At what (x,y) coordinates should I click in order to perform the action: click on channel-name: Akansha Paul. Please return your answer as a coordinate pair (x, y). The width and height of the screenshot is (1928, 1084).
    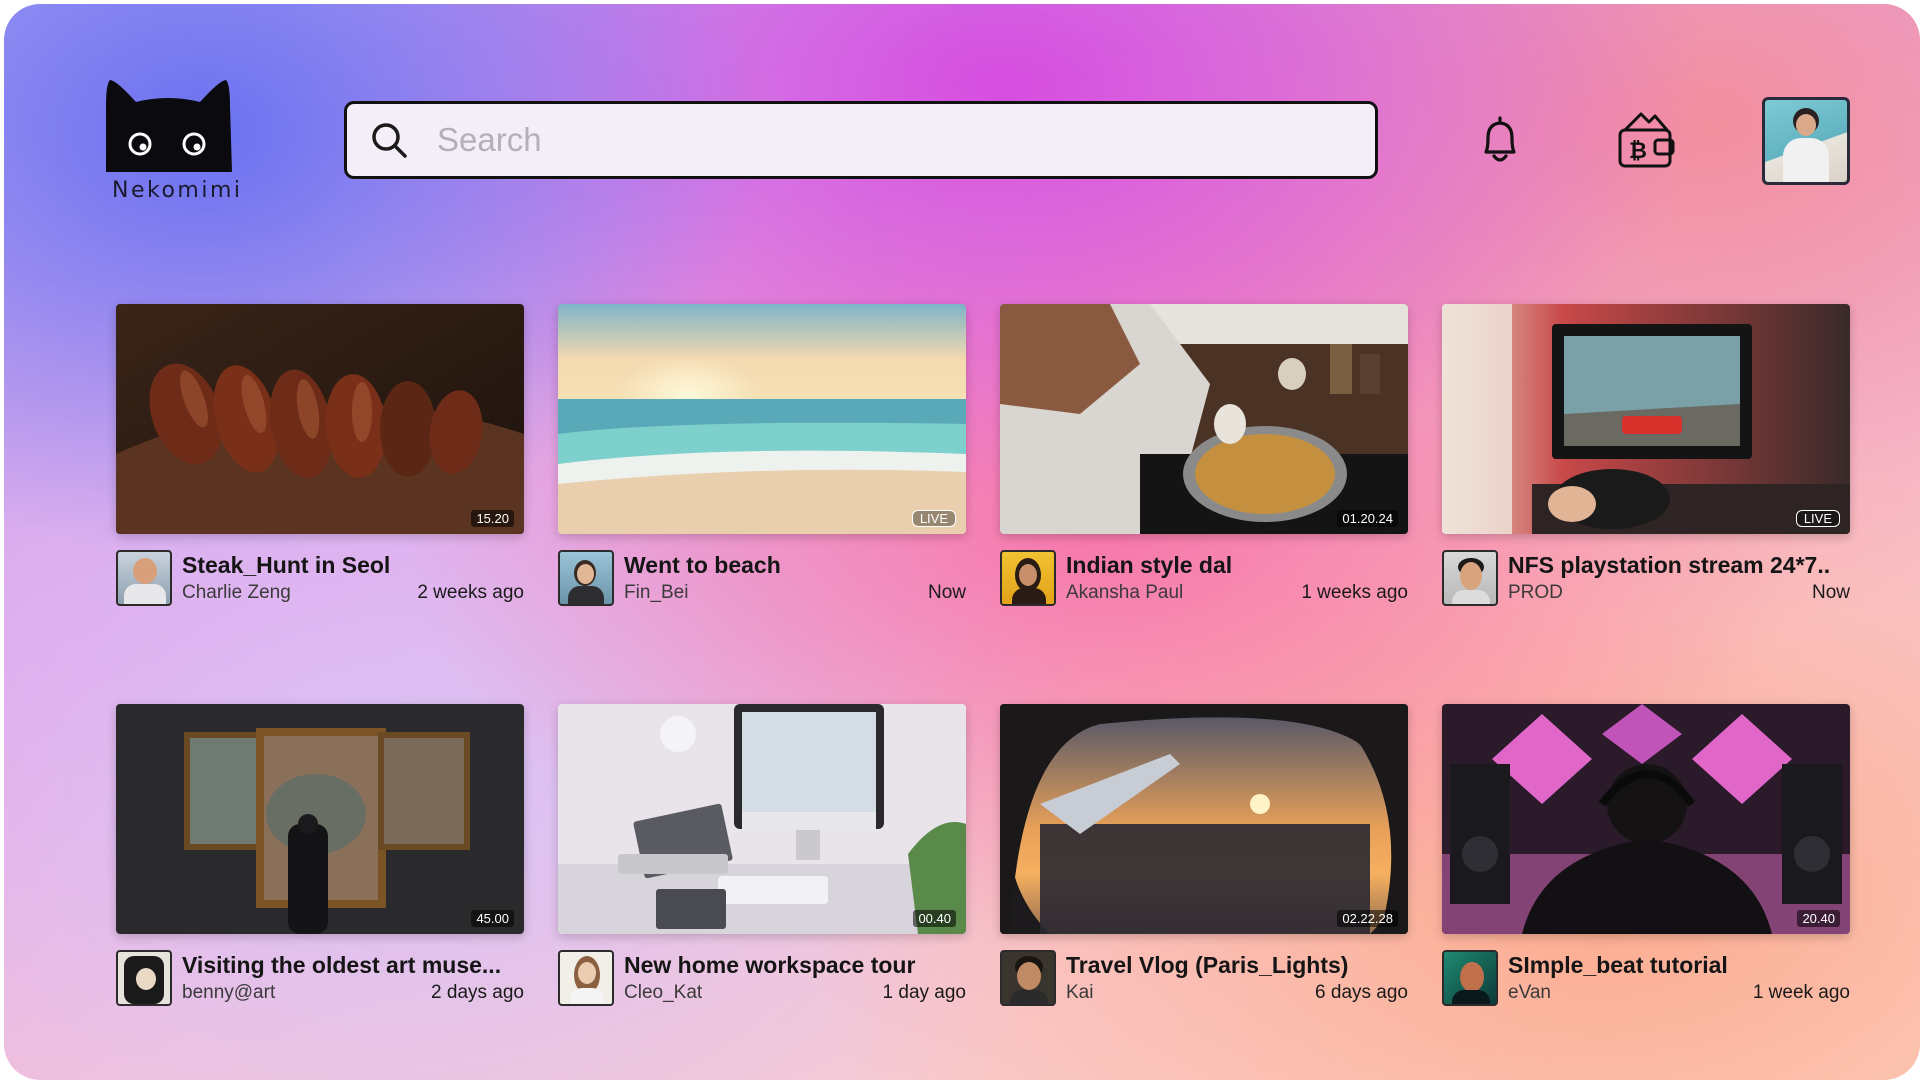
    Looking at the image, I should click on (1124, 593).